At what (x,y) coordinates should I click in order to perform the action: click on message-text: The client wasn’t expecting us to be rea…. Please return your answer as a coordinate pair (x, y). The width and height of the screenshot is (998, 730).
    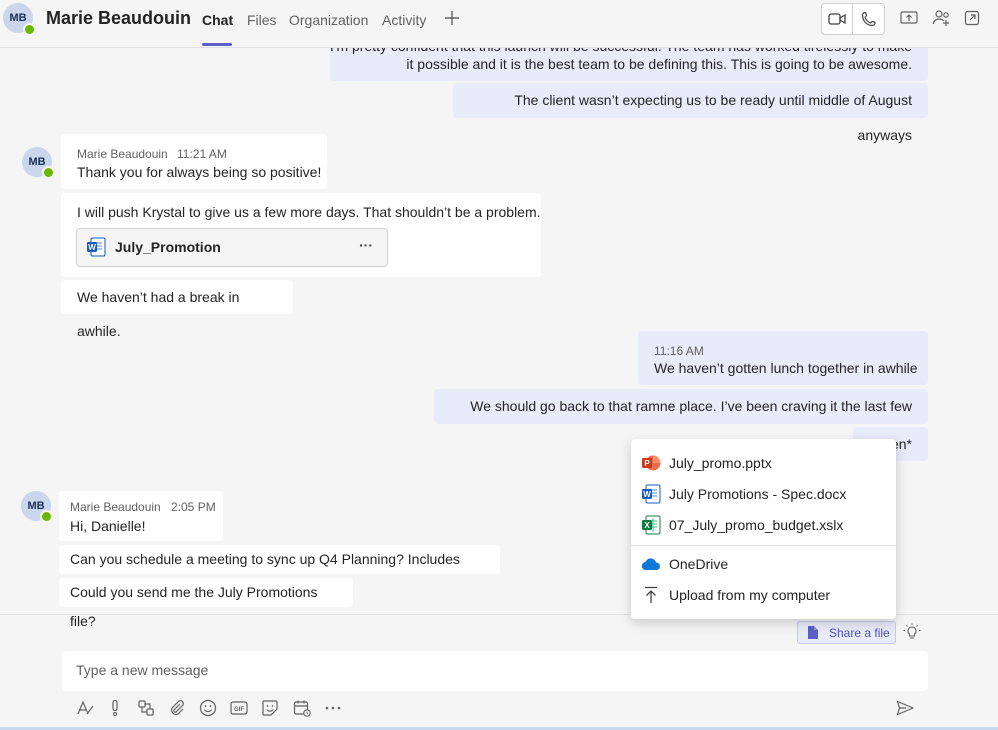
    Looking at the image, I should click on (713, 117).